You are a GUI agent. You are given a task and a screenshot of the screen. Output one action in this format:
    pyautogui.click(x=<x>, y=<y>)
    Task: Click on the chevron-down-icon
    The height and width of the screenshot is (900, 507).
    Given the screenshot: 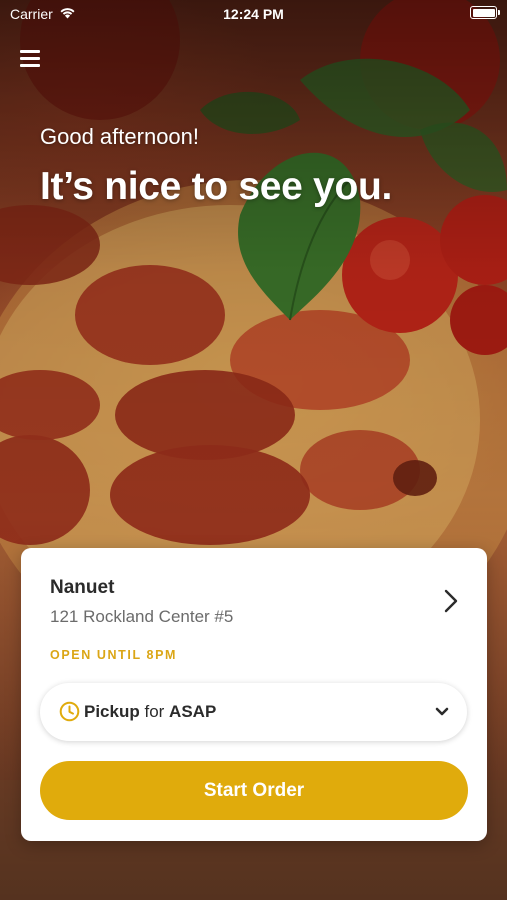 What is the action you would take?
    pyautogui.click(x=442, y=711)
    